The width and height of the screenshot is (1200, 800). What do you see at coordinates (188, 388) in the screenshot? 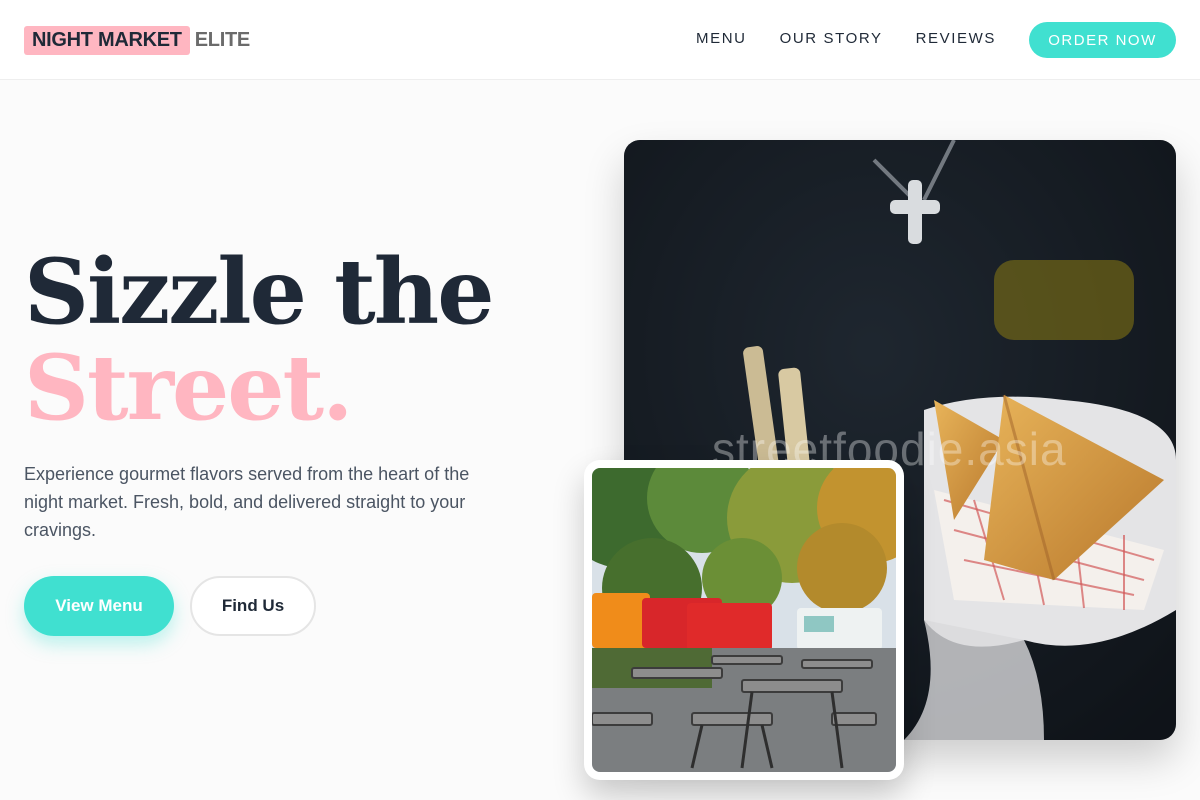
I see `hero-title-line2: Street.` at bounding box center [188, 388].